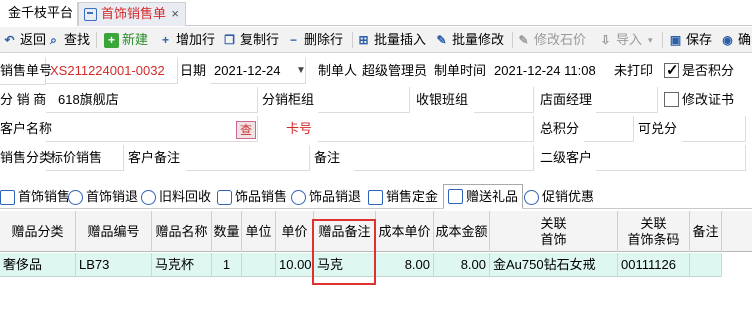 Image resolution: width=752 pixels, height=311 pixels. Describe the element at coordinates (344, 252) in the screenshot. I see `highlight-box` at that location.